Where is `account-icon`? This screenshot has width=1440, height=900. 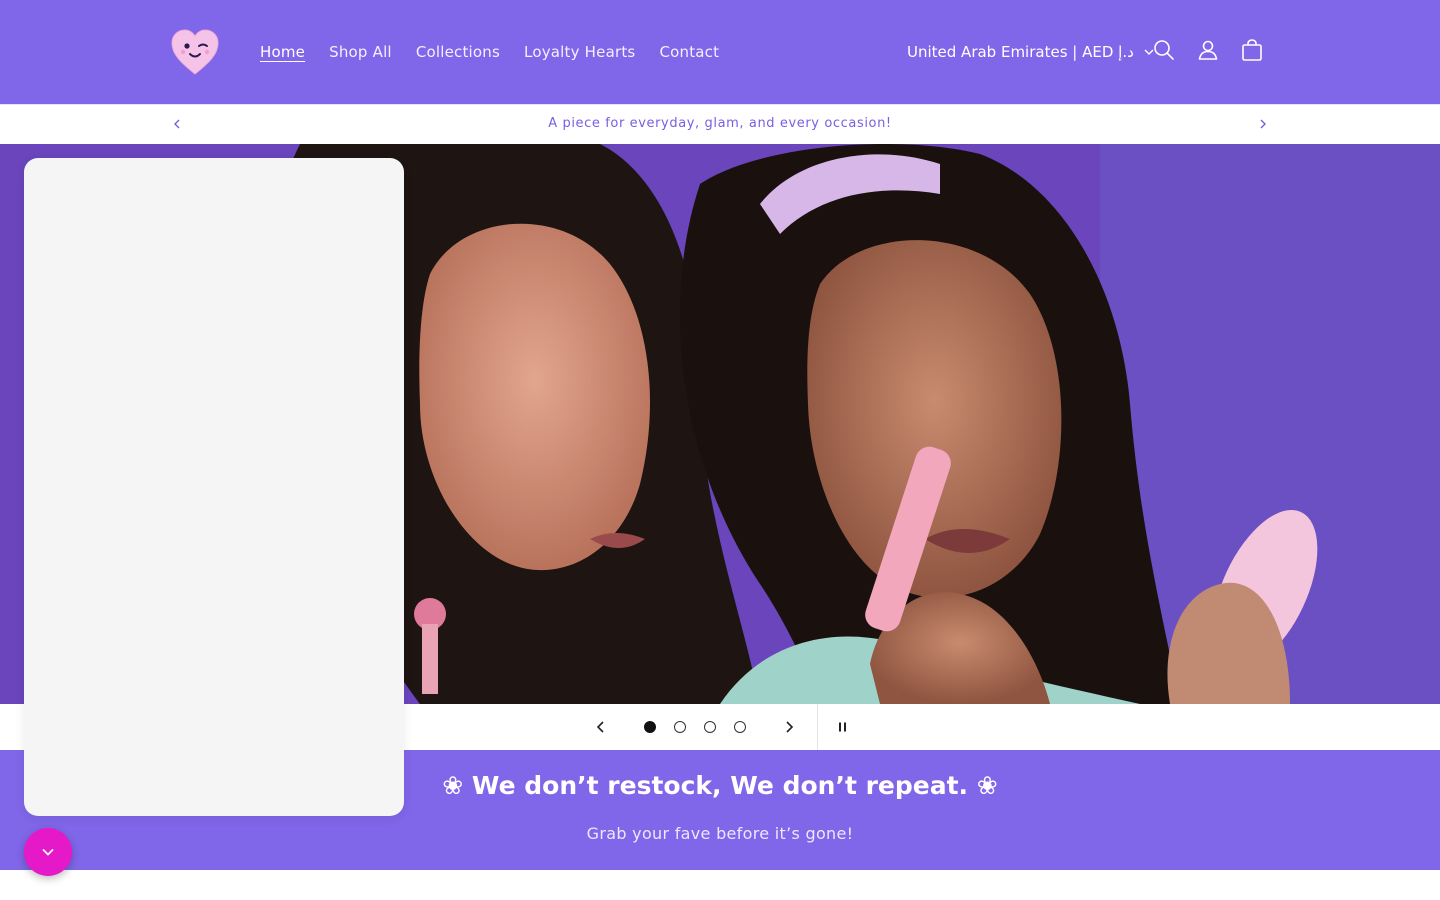 account-icon is located at coordinates (1208, 50).